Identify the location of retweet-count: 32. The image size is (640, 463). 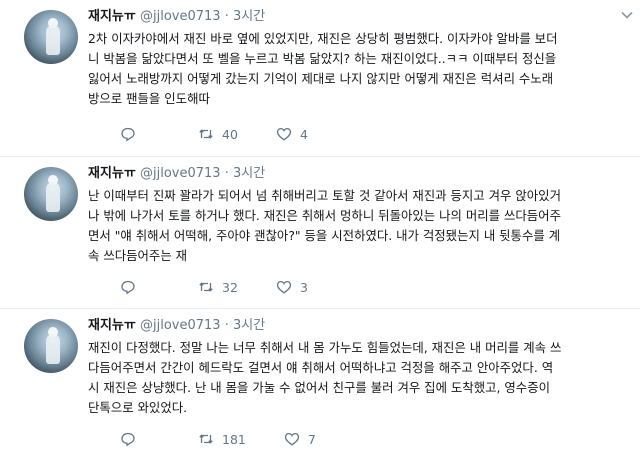
(230, 287).